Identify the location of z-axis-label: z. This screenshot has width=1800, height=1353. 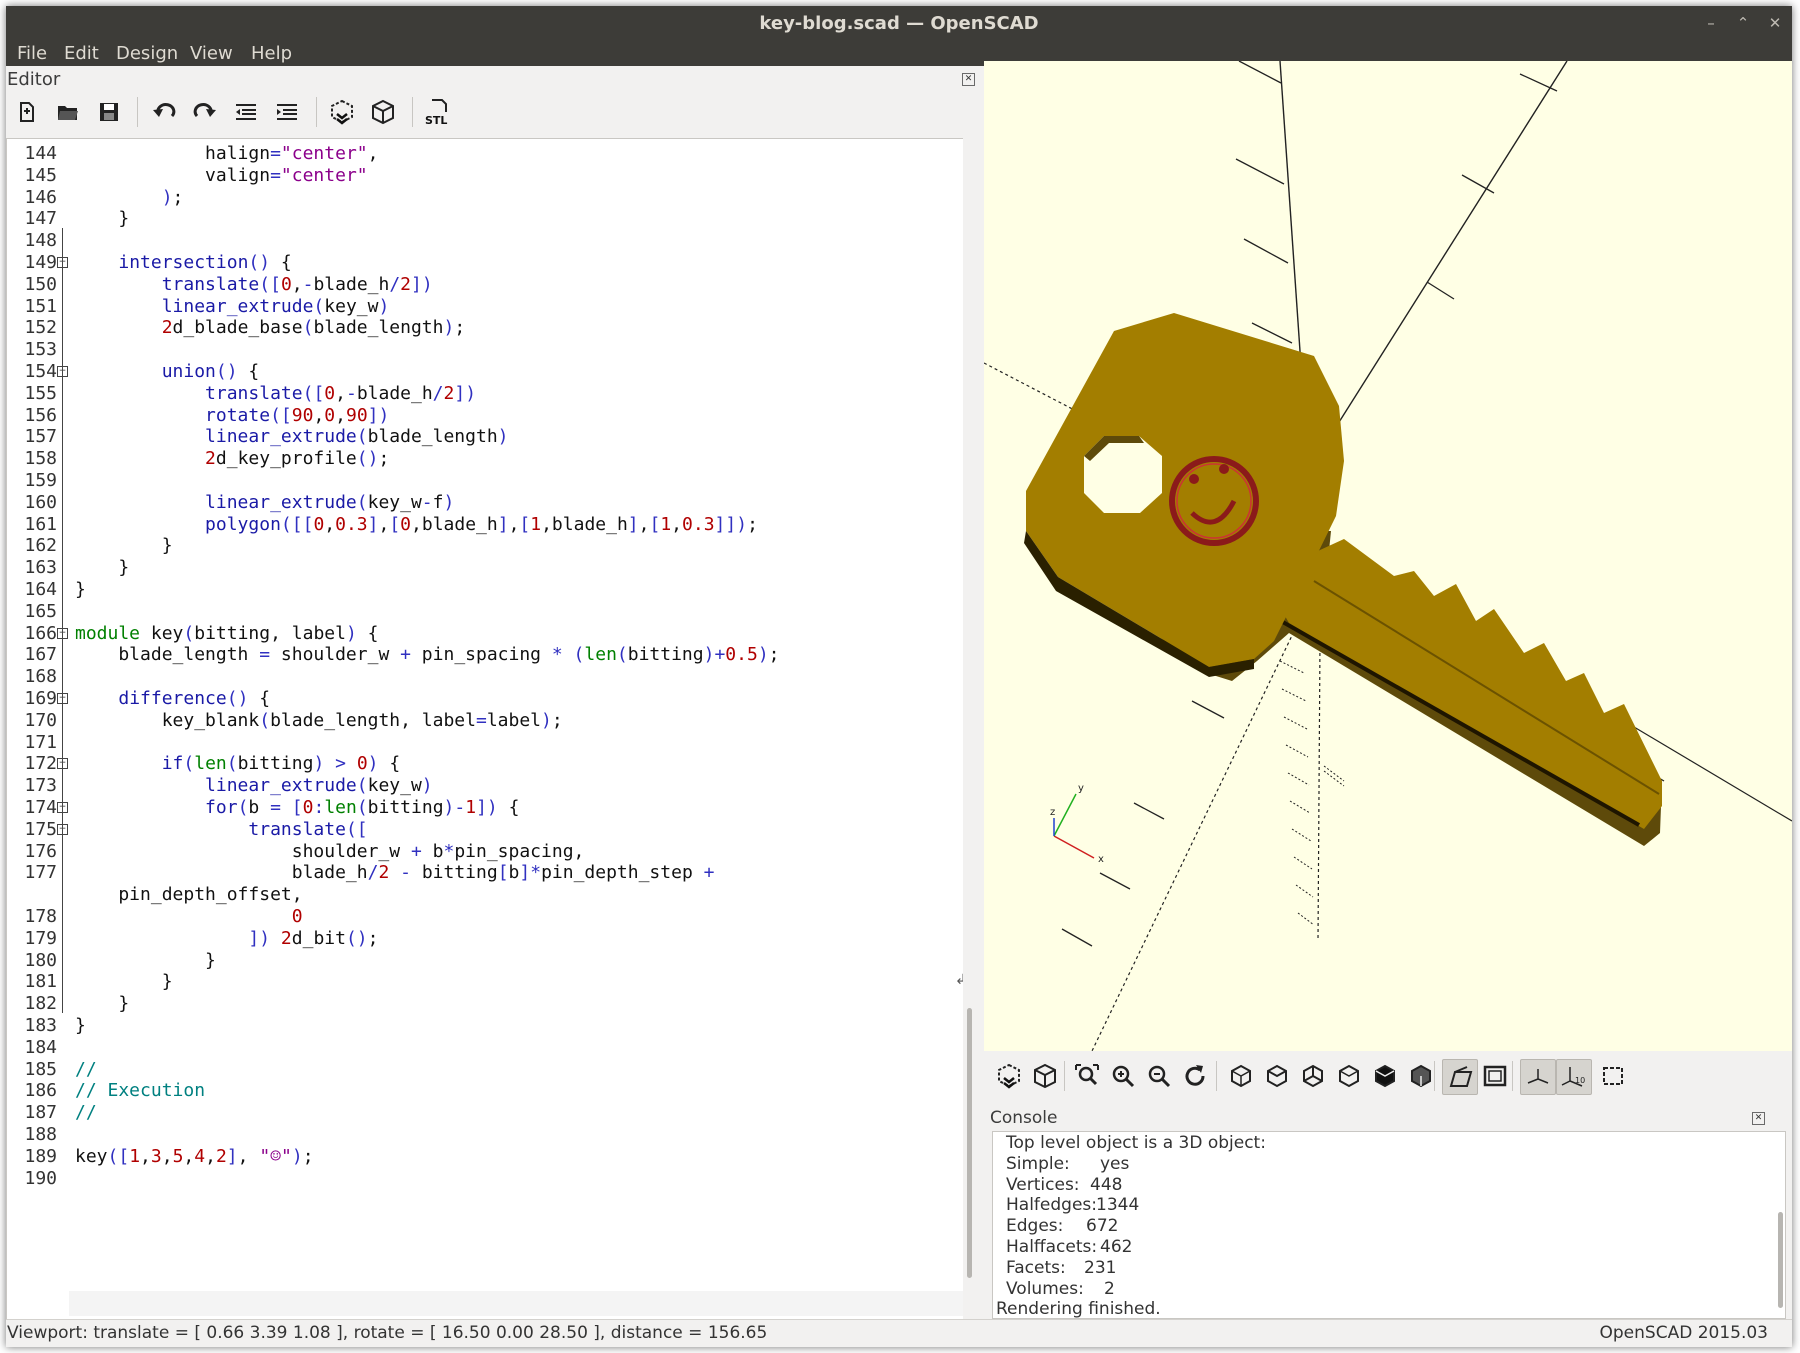
(1052, 812).